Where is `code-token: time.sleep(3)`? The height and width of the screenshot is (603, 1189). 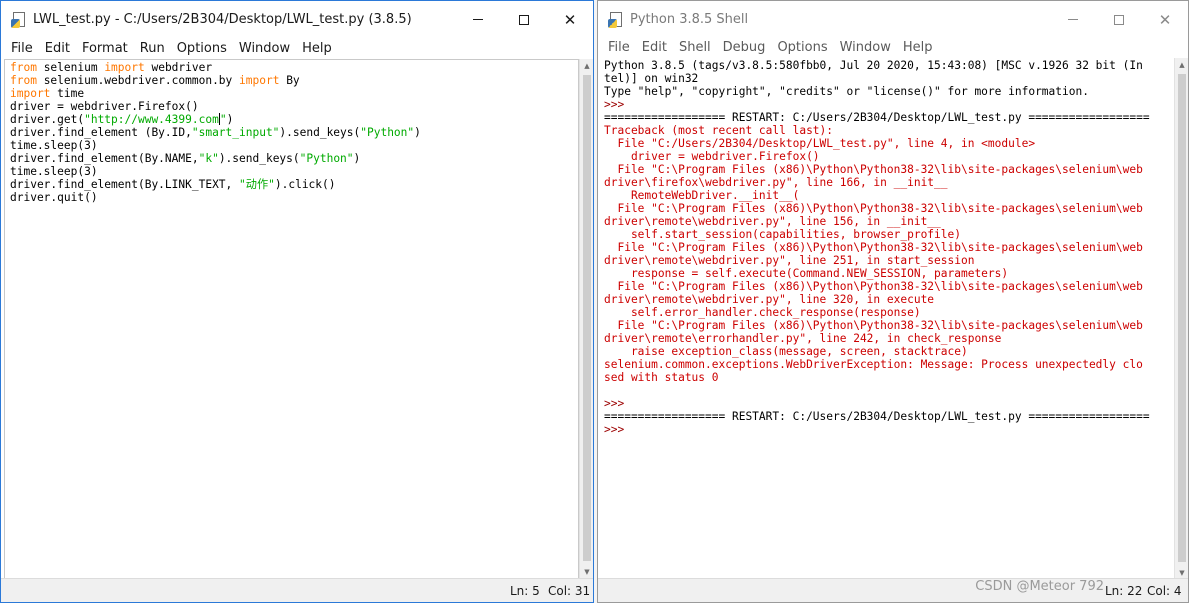 code-token: time.sleep(3) is located at coordinates (54, 145).